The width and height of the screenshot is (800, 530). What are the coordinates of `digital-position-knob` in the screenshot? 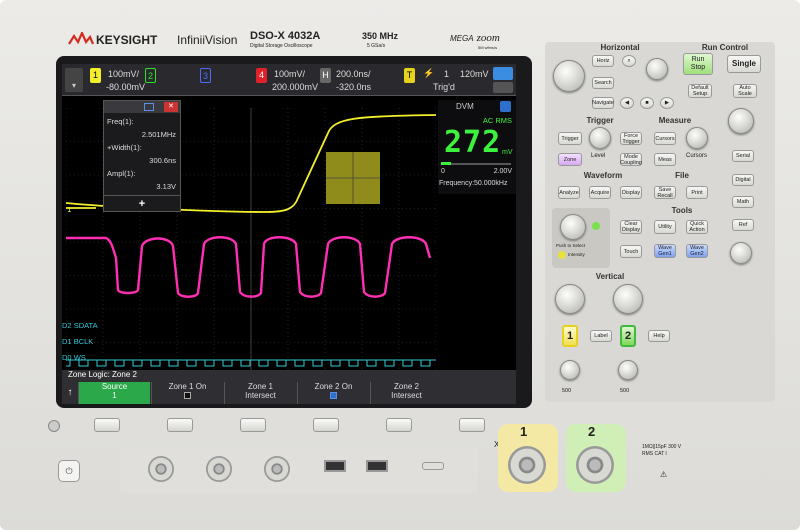 It's located at (741, 253).